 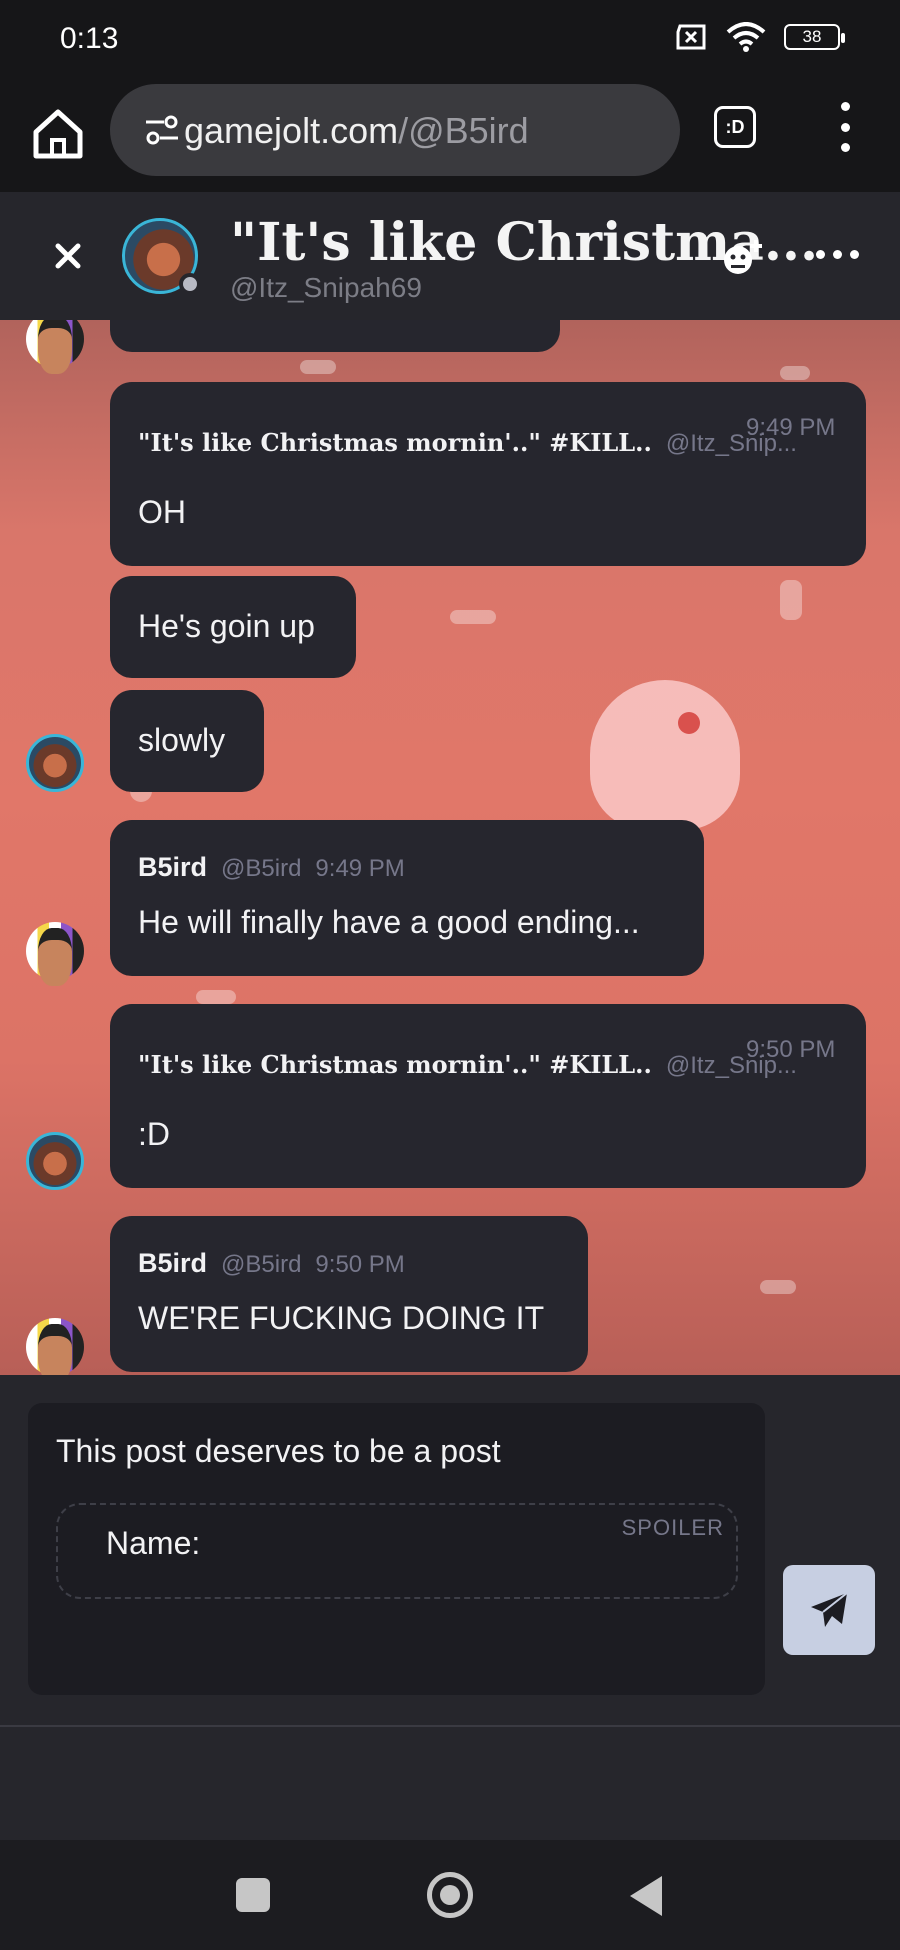 I want to click on close-icon, so click(x=68, y=256).